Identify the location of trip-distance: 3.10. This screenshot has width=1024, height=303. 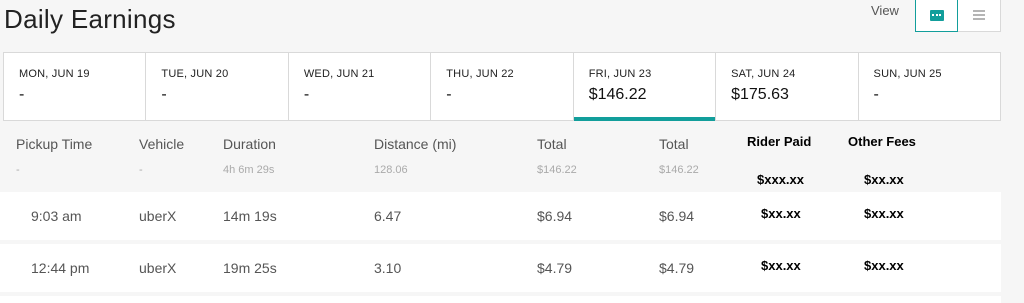
(388, 268).